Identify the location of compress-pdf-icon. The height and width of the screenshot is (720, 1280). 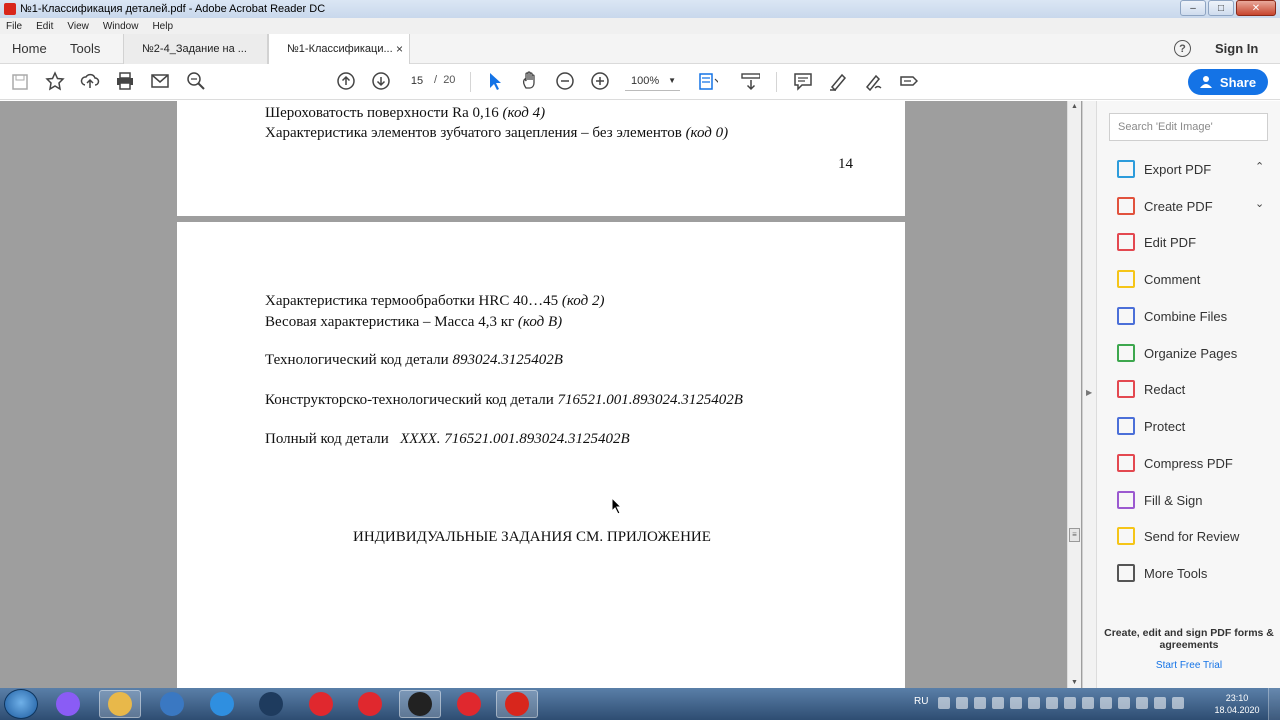
(1126, 463).